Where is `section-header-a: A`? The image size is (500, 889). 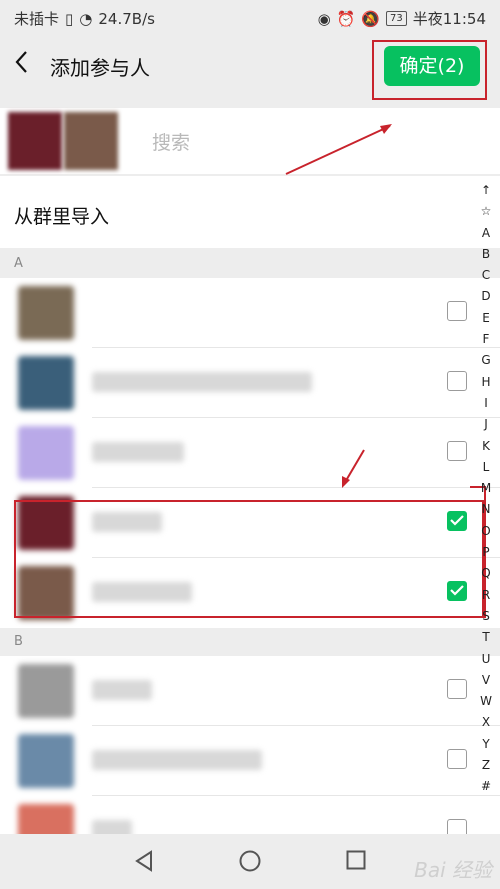 section-header-a: A is located at coordinates (250, 264).